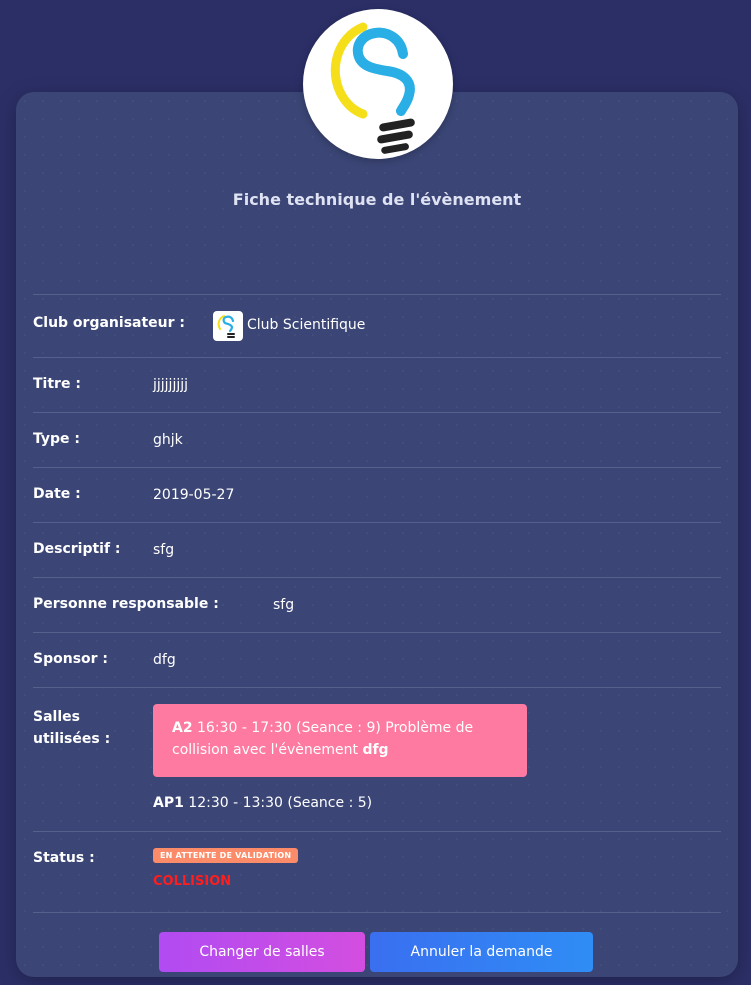 This screenshot has height=985, width=751. What do you see at coordinates (72, 739) in the screenshot?
I see `salles-label-line2: utilisées :` at bounding box center [72, 739].